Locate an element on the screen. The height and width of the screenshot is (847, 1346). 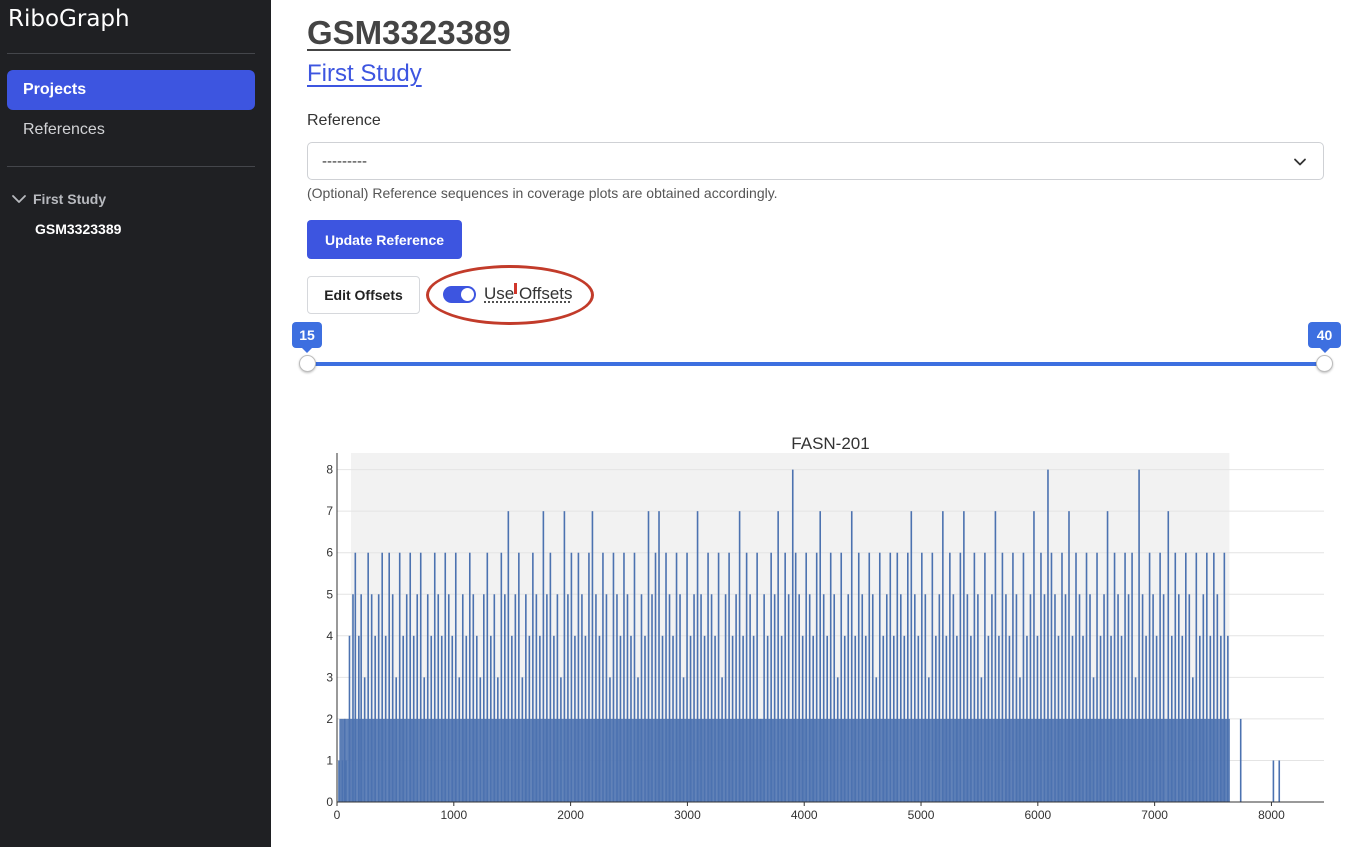
y-tick-label: 3 is located at coordinates (329, 677).